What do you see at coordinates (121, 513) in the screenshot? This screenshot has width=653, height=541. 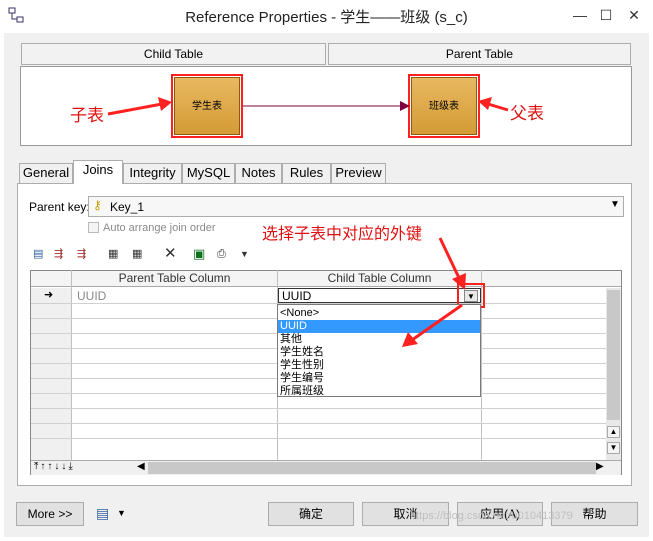 I see `options-dropdown-icon: ▼` at bounding box center [121, 513].